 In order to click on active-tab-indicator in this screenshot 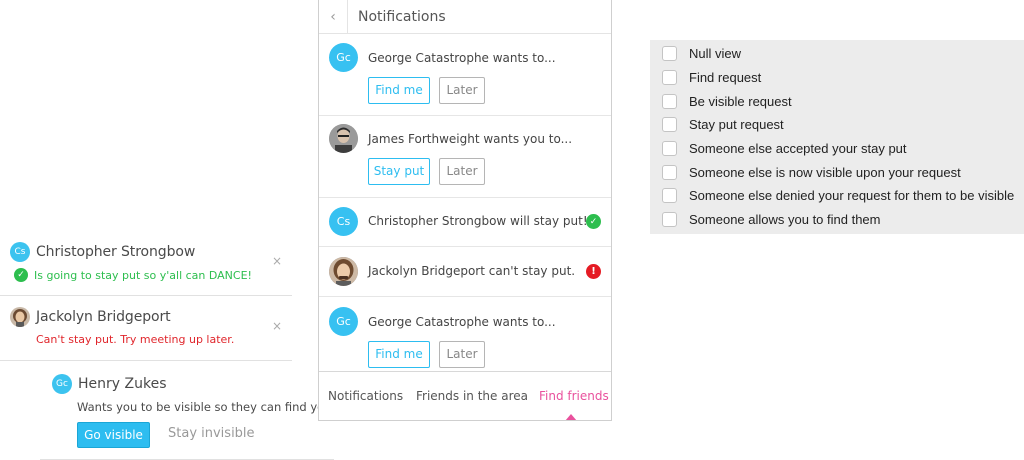, I will do `click(571, 417)`.